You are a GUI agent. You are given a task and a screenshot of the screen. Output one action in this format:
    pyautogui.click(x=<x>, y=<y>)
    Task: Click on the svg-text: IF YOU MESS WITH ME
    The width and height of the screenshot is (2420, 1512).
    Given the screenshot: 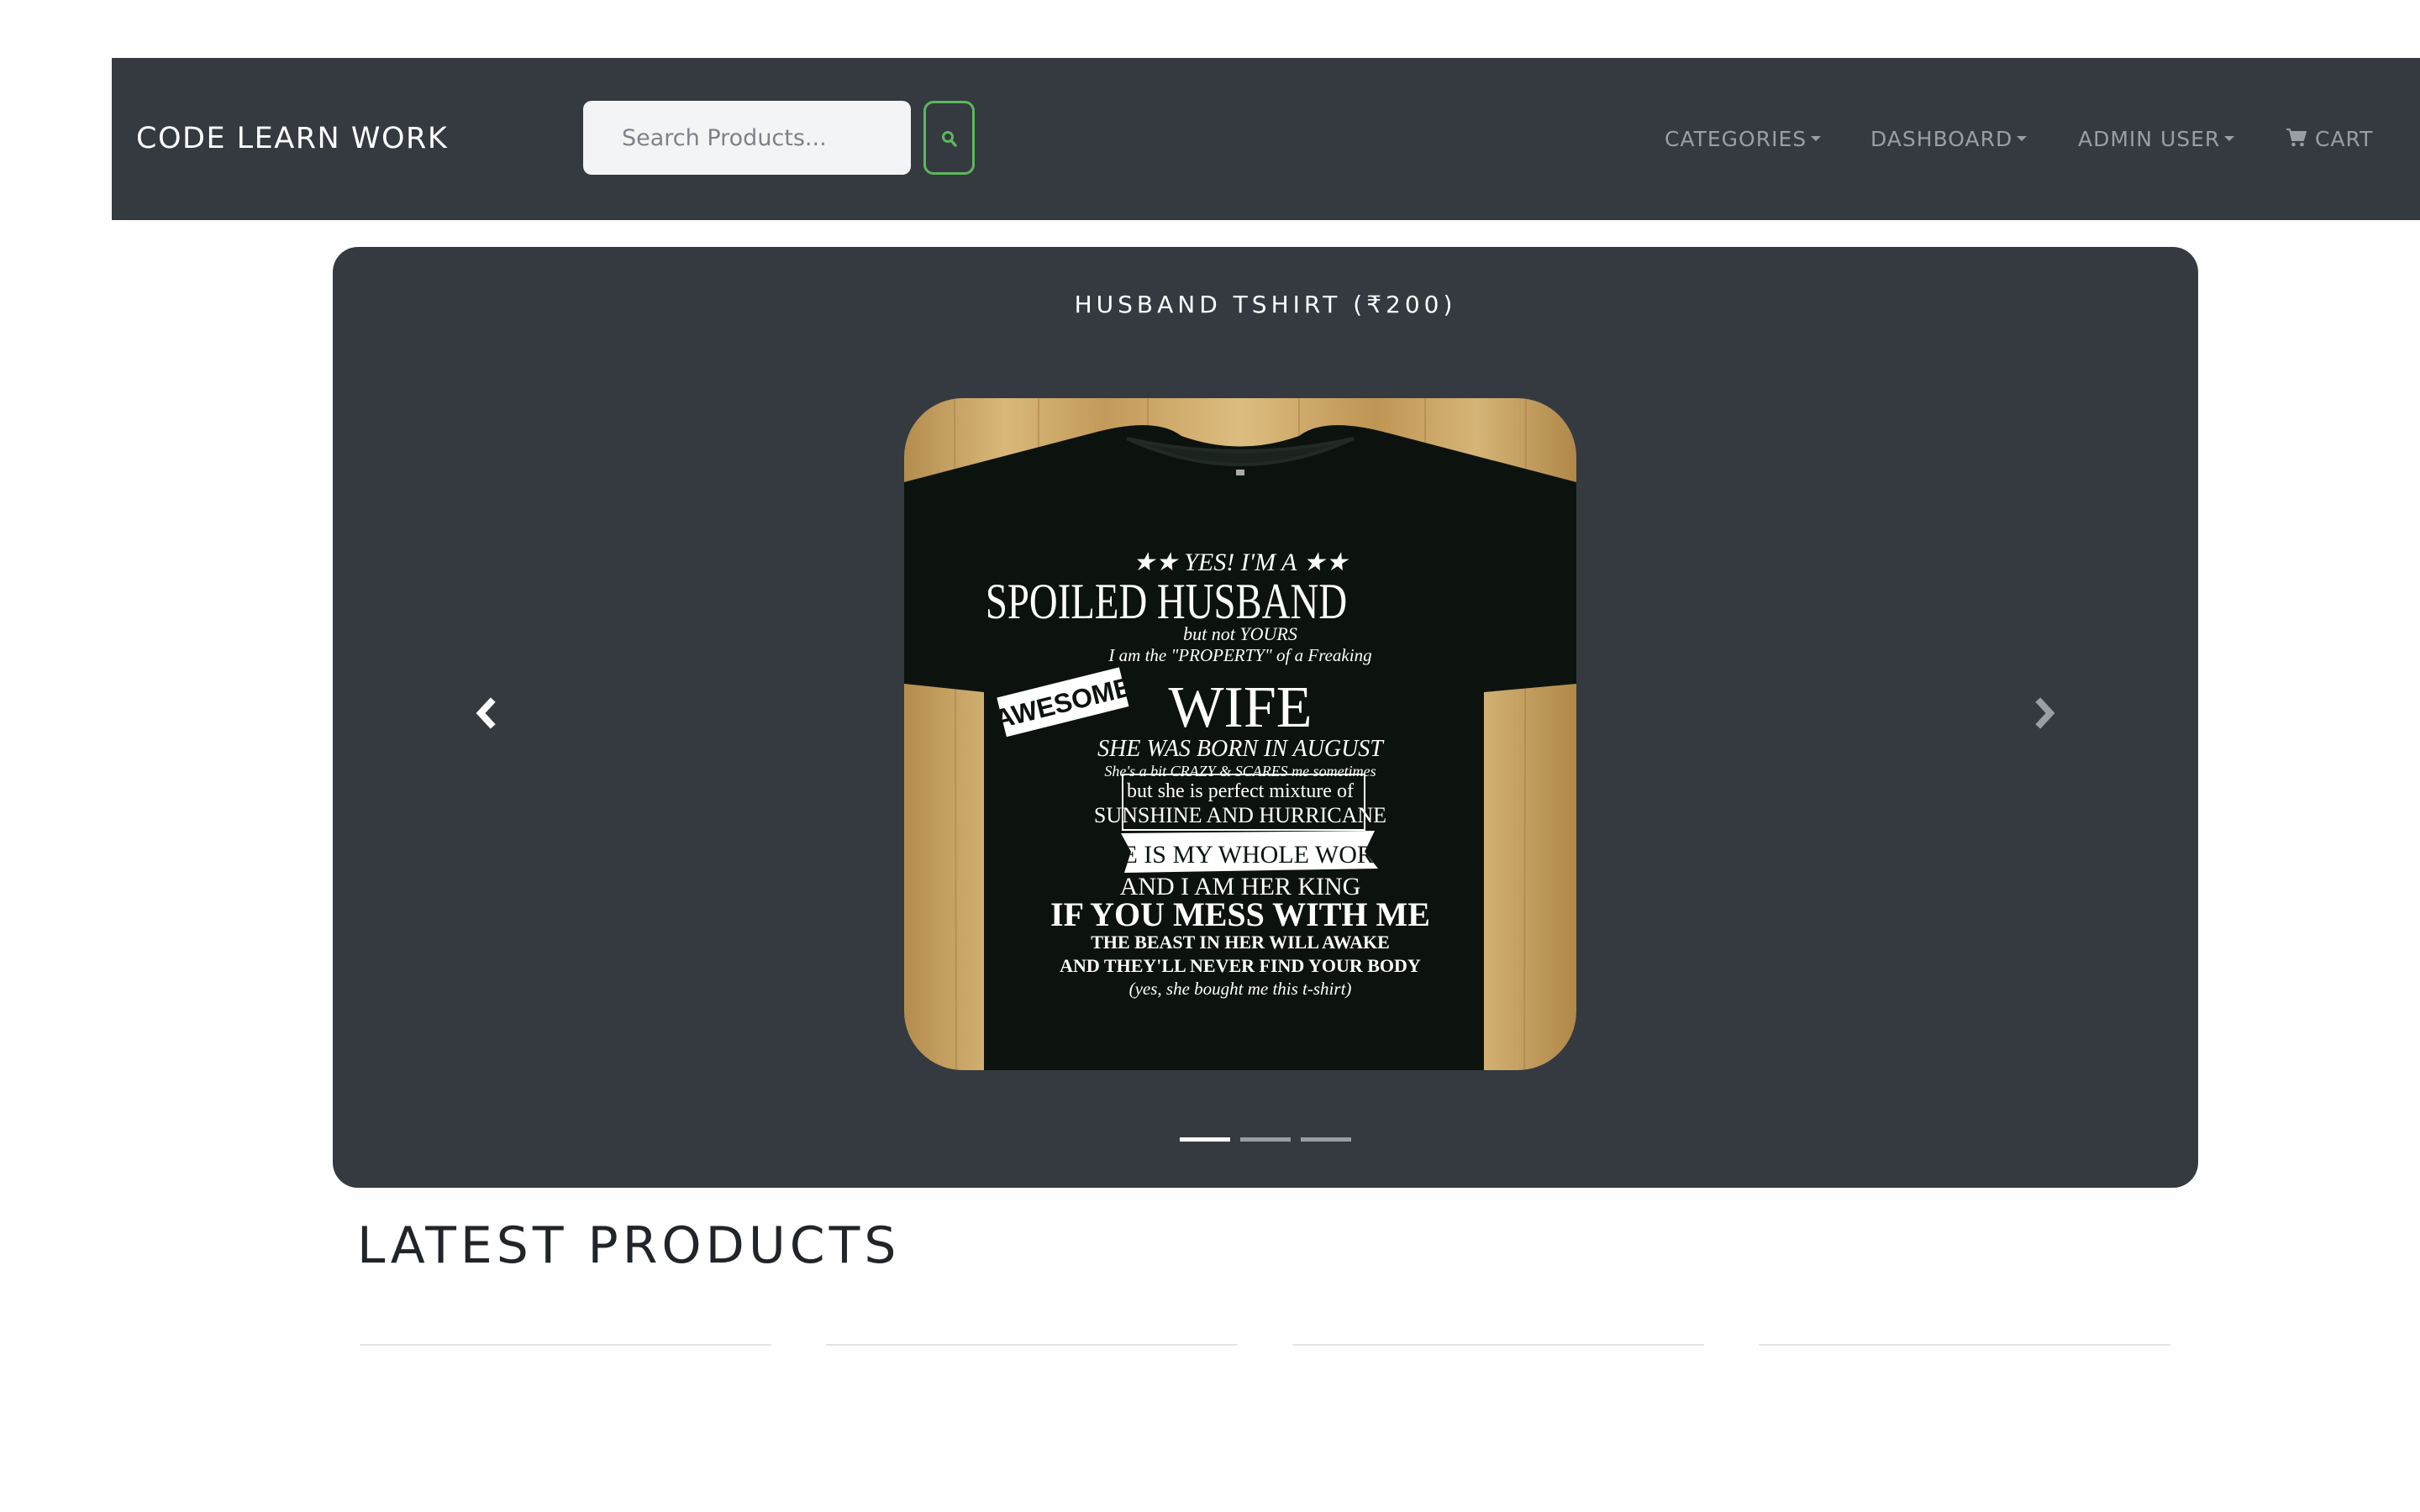 What is the action you would take?
    pyautogui.click(x=1240, y=914)
    